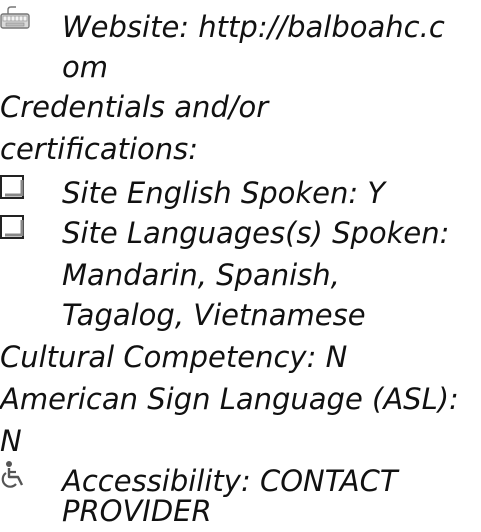  I want to click on credentials-label: Credentials and/or, so click(134, 107).